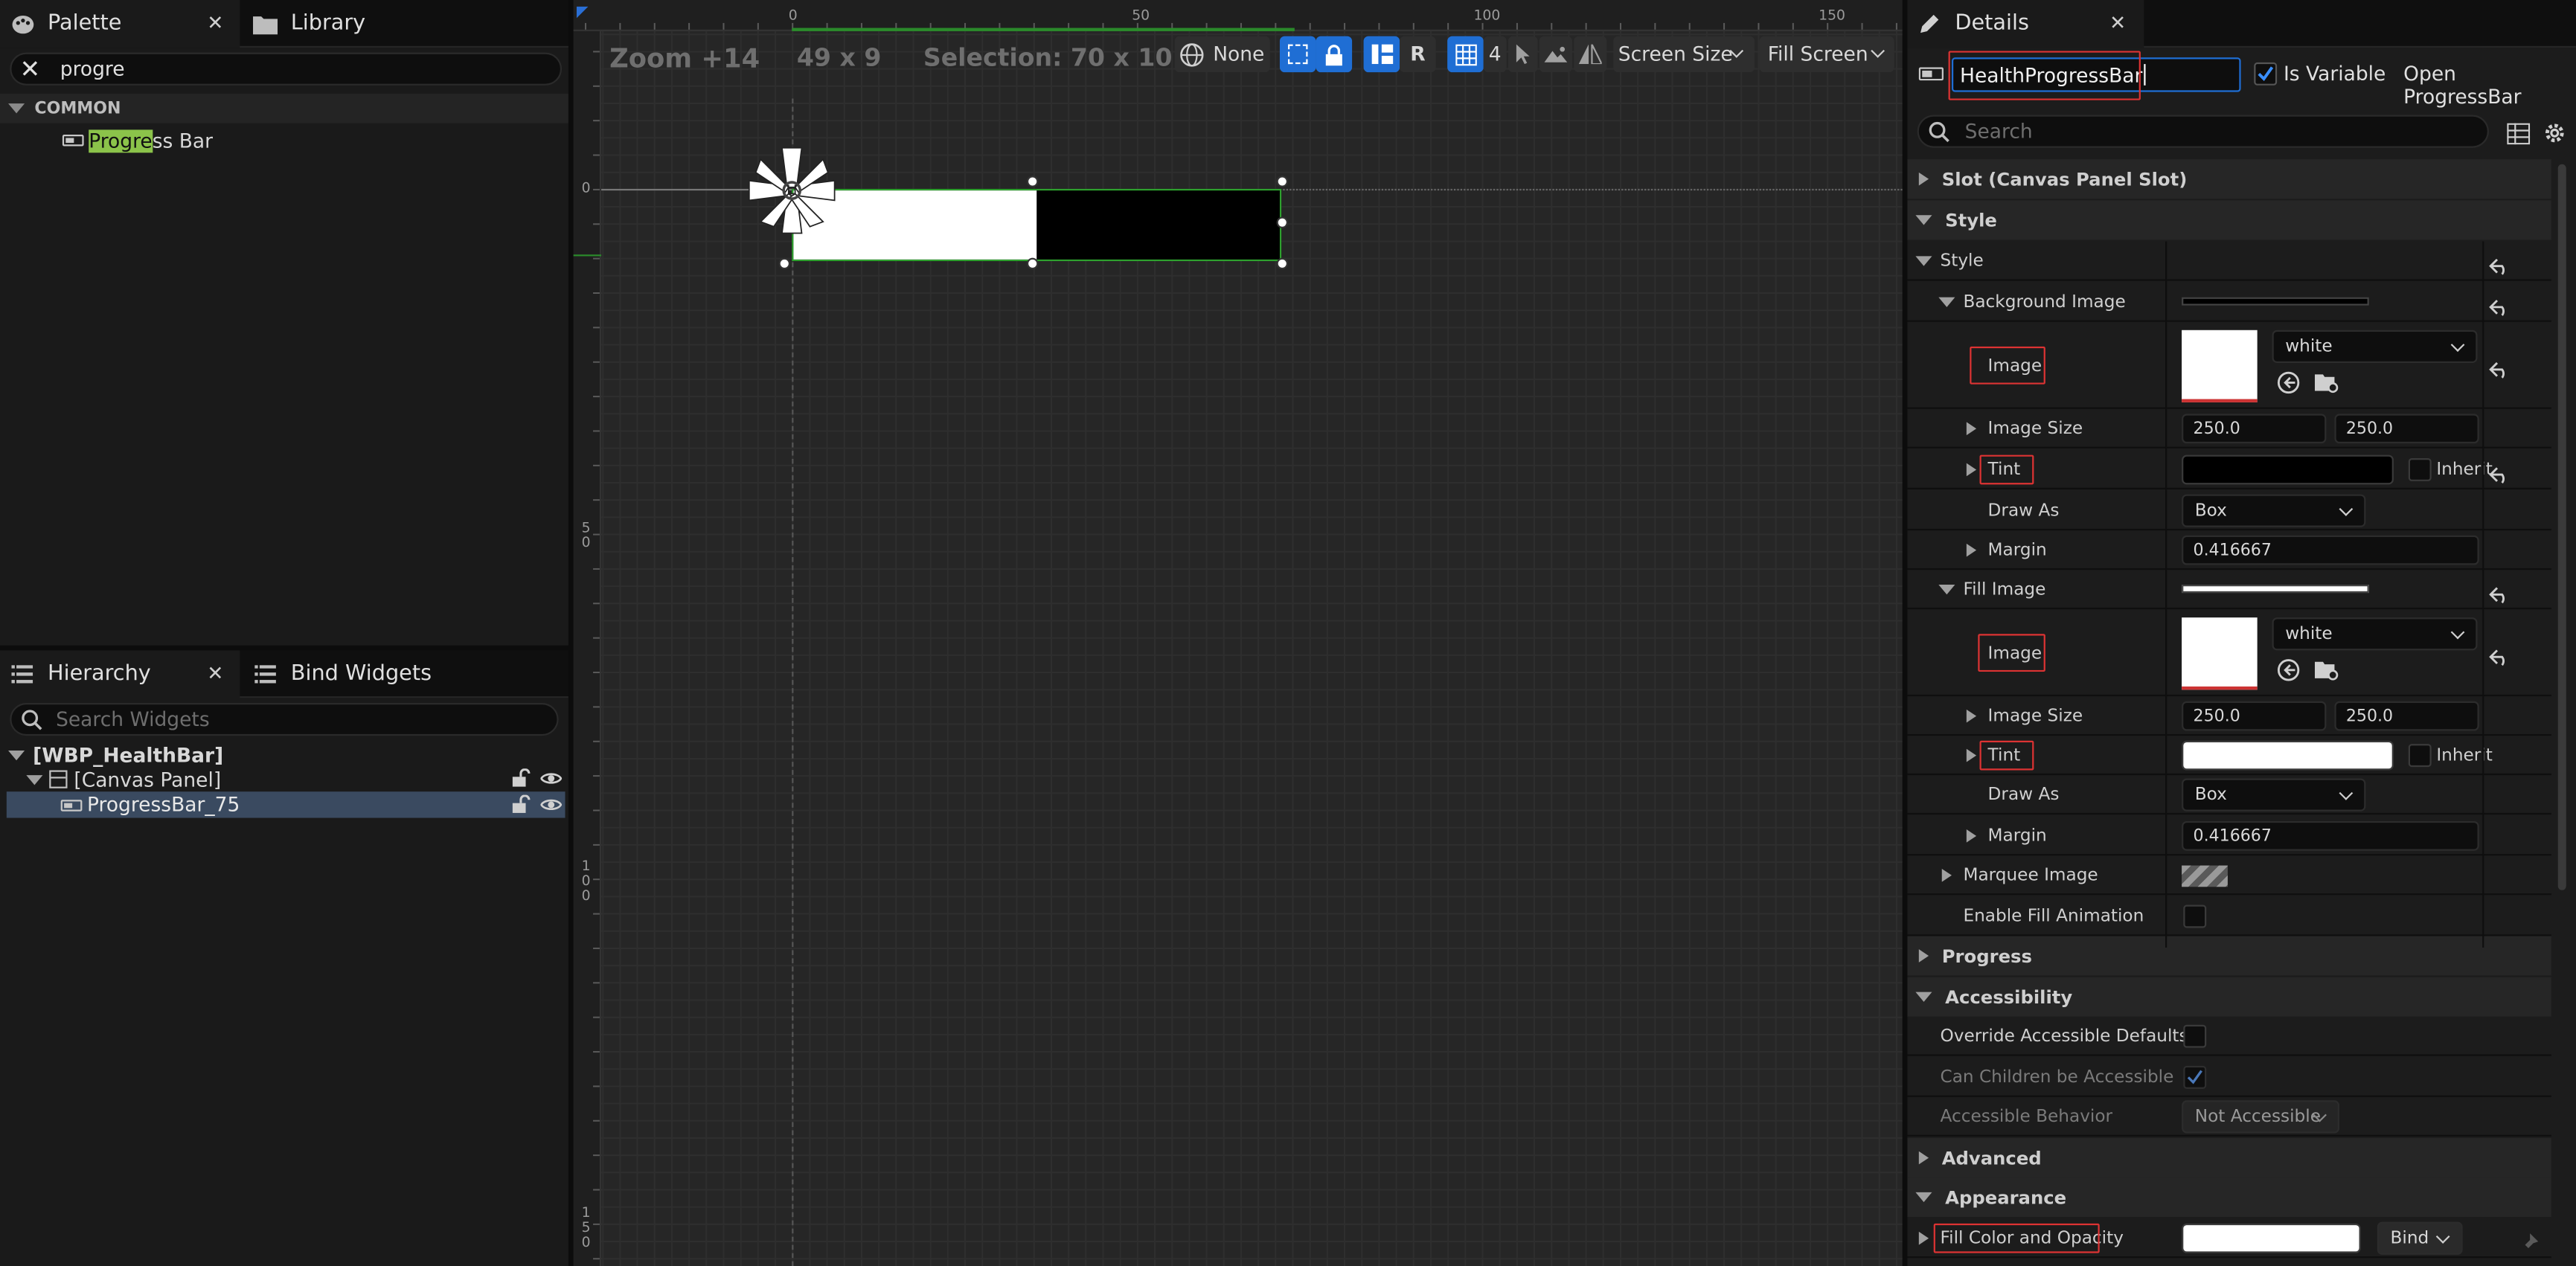 Image resolution: width=2576 pixels, height=1266 pixels. Describe the element at coordinates (2229, 179) in the screenshot. I see `category-slot: Slot (Canvas Panel Slot)` at that location.